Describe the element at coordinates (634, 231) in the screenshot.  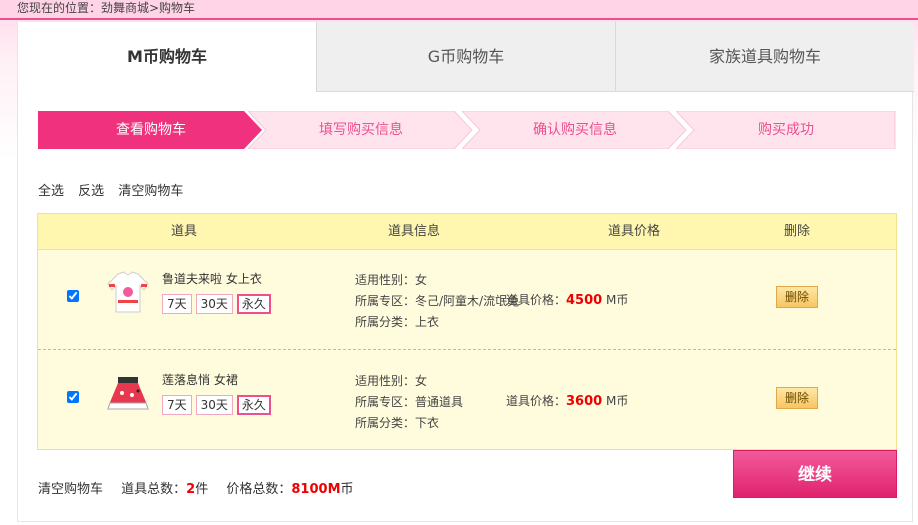
I see `header-price: 道具价格` at that location.